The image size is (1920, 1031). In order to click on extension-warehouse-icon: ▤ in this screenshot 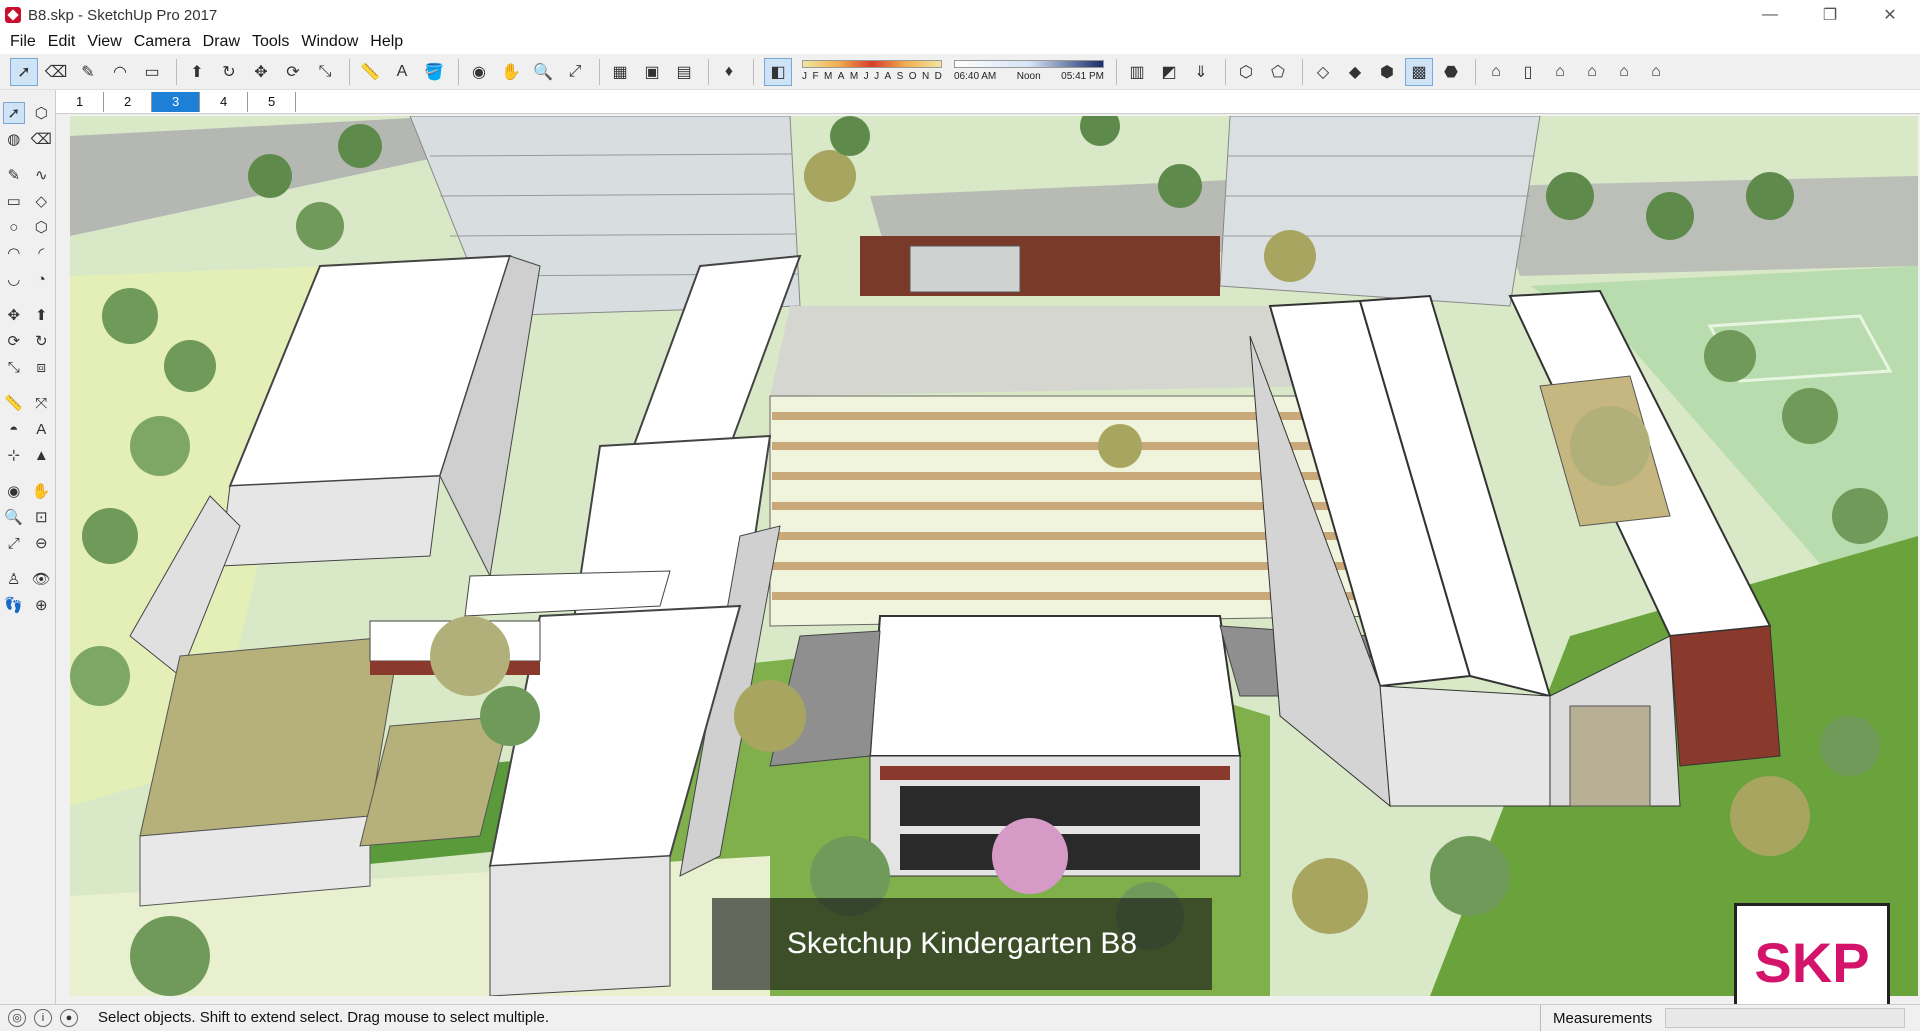, I will do `click(684, 72)`.